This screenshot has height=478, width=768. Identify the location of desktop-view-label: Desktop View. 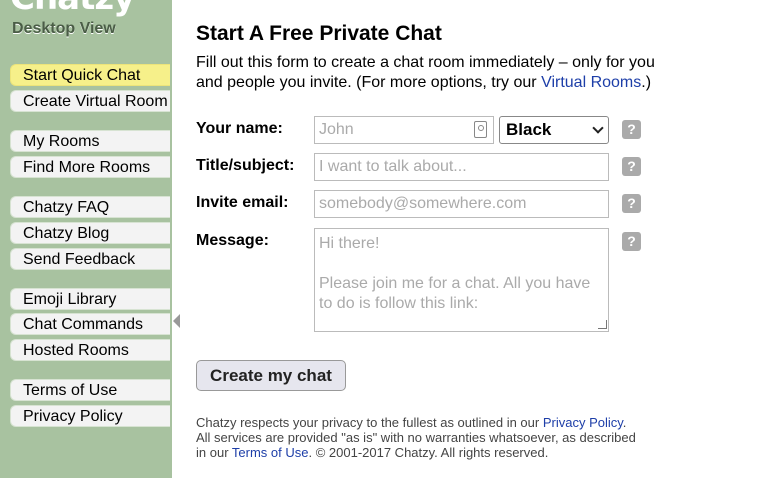
(64, 28).